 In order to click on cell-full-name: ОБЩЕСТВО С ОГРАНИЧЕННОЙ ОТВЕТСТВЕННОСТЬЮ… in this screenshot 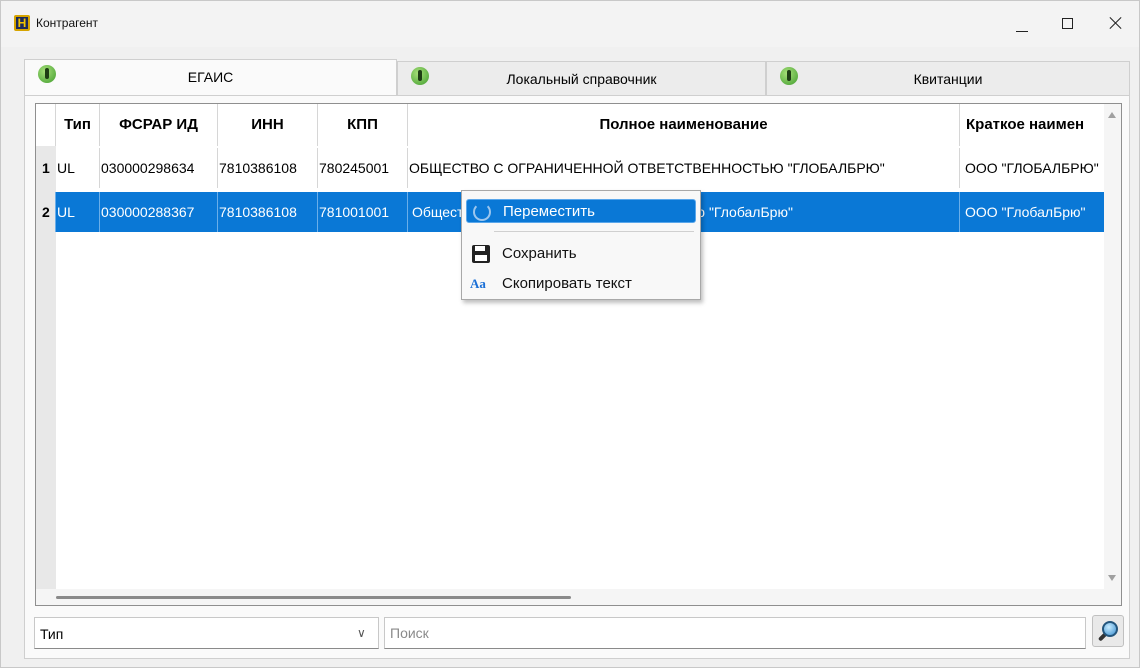, I will do `click(684, 168)`.